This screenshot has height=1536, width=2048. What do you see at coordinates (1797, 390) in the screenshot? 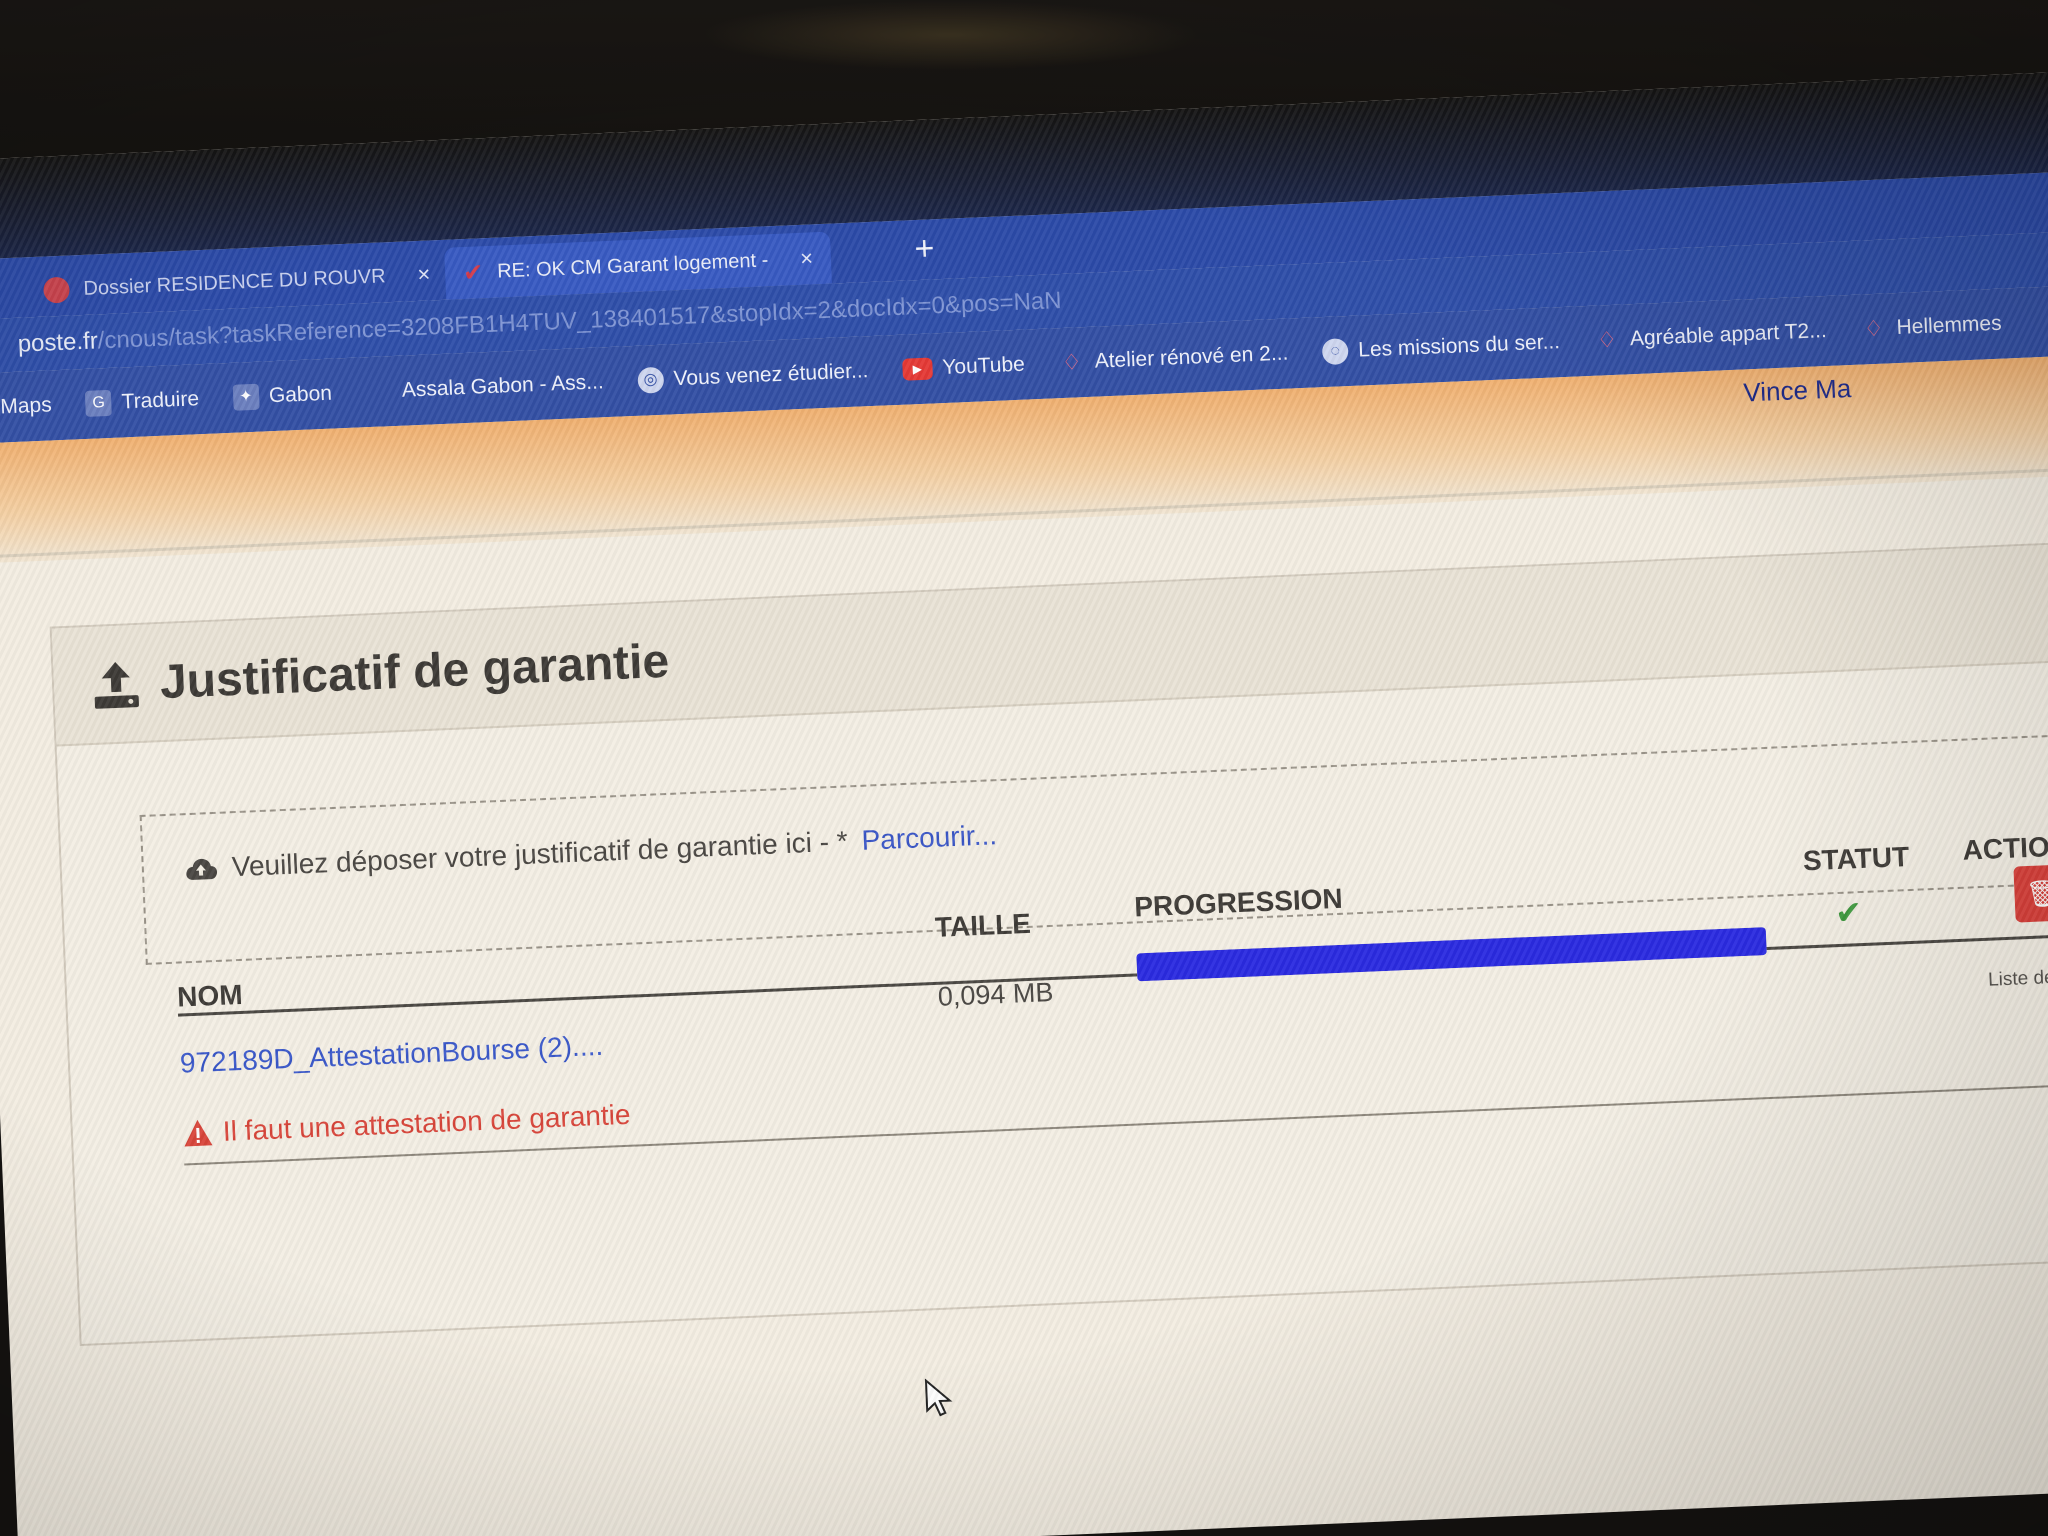
I see `user-menu: Vince Ma` at bounding box center [1797, 390].